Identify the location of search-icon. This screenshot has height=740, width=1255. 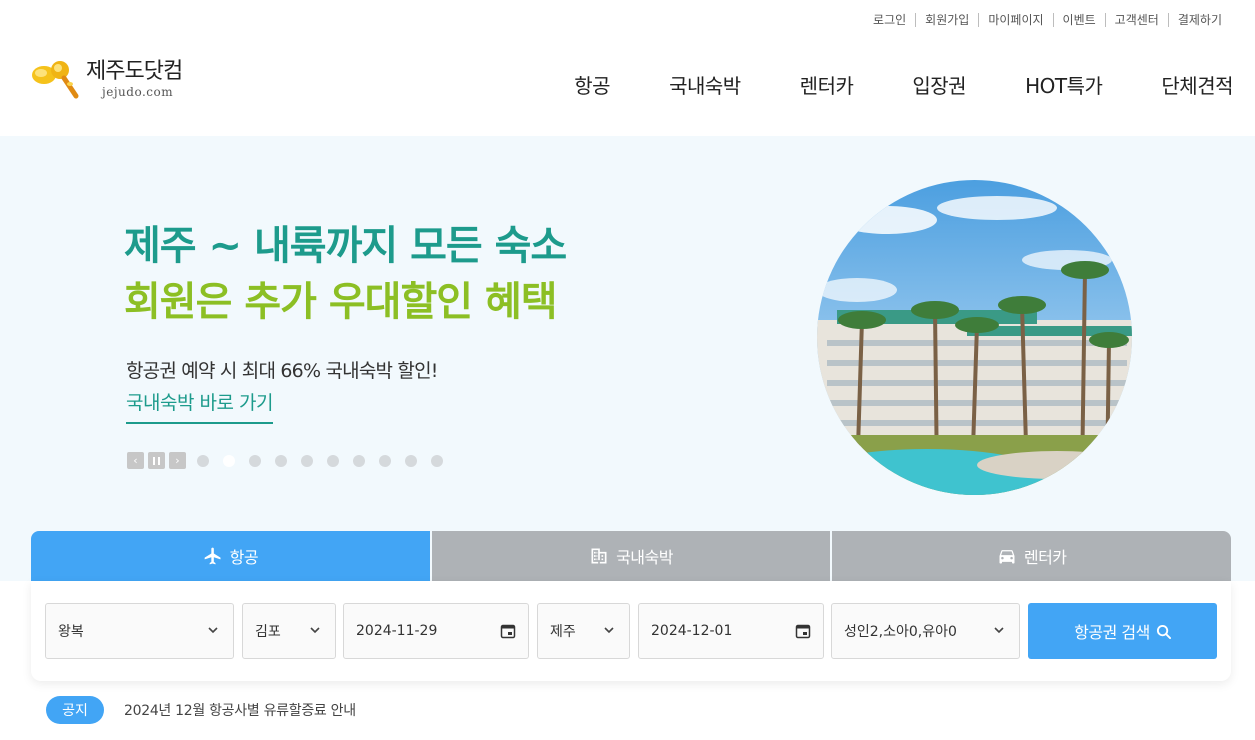
(1163, 631).